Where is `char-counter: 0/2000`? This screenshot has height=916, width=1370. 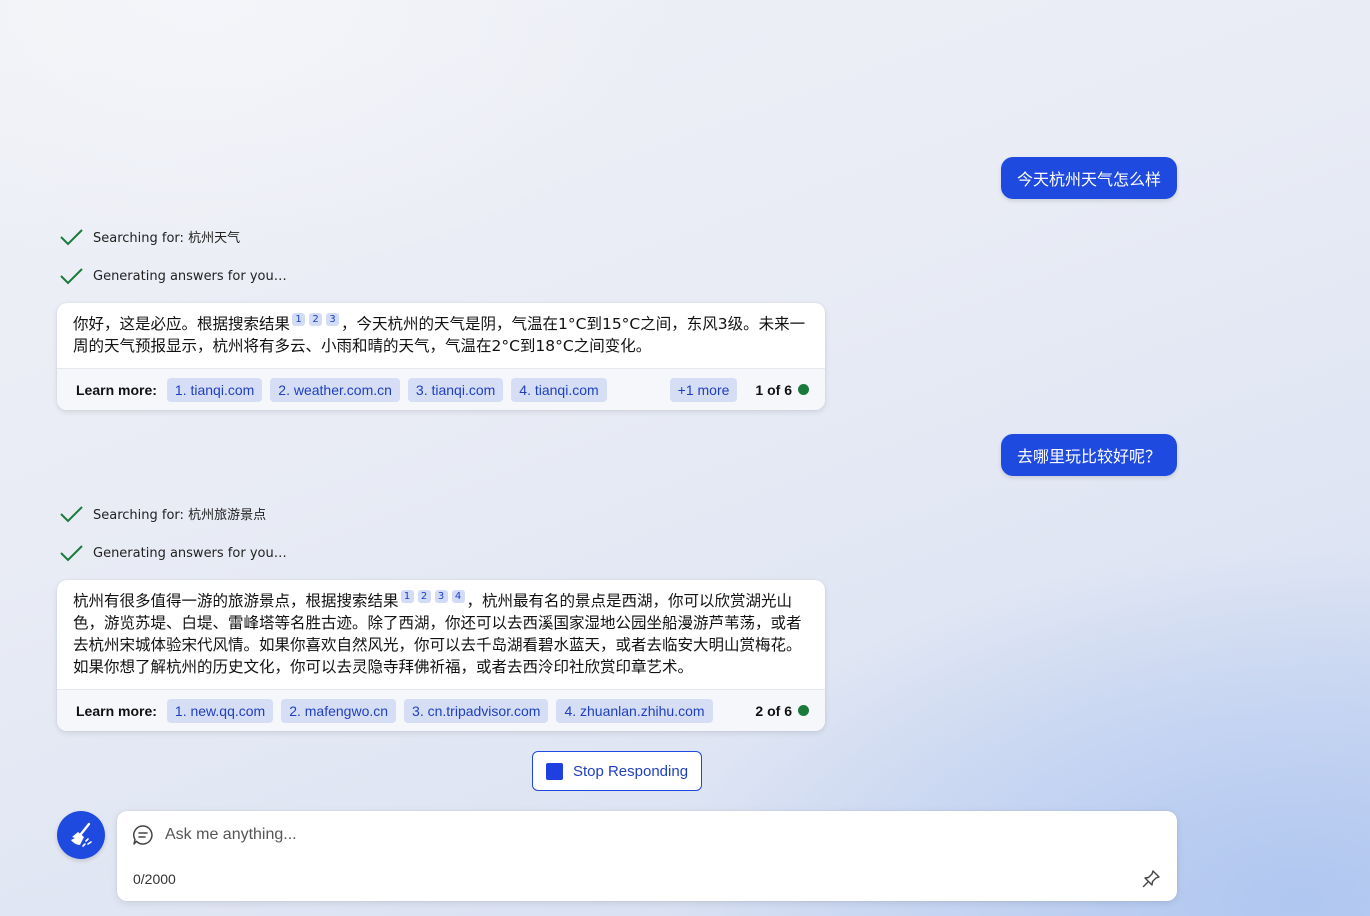 char-counter: 0/2000 is located at coordinates (154, 879).